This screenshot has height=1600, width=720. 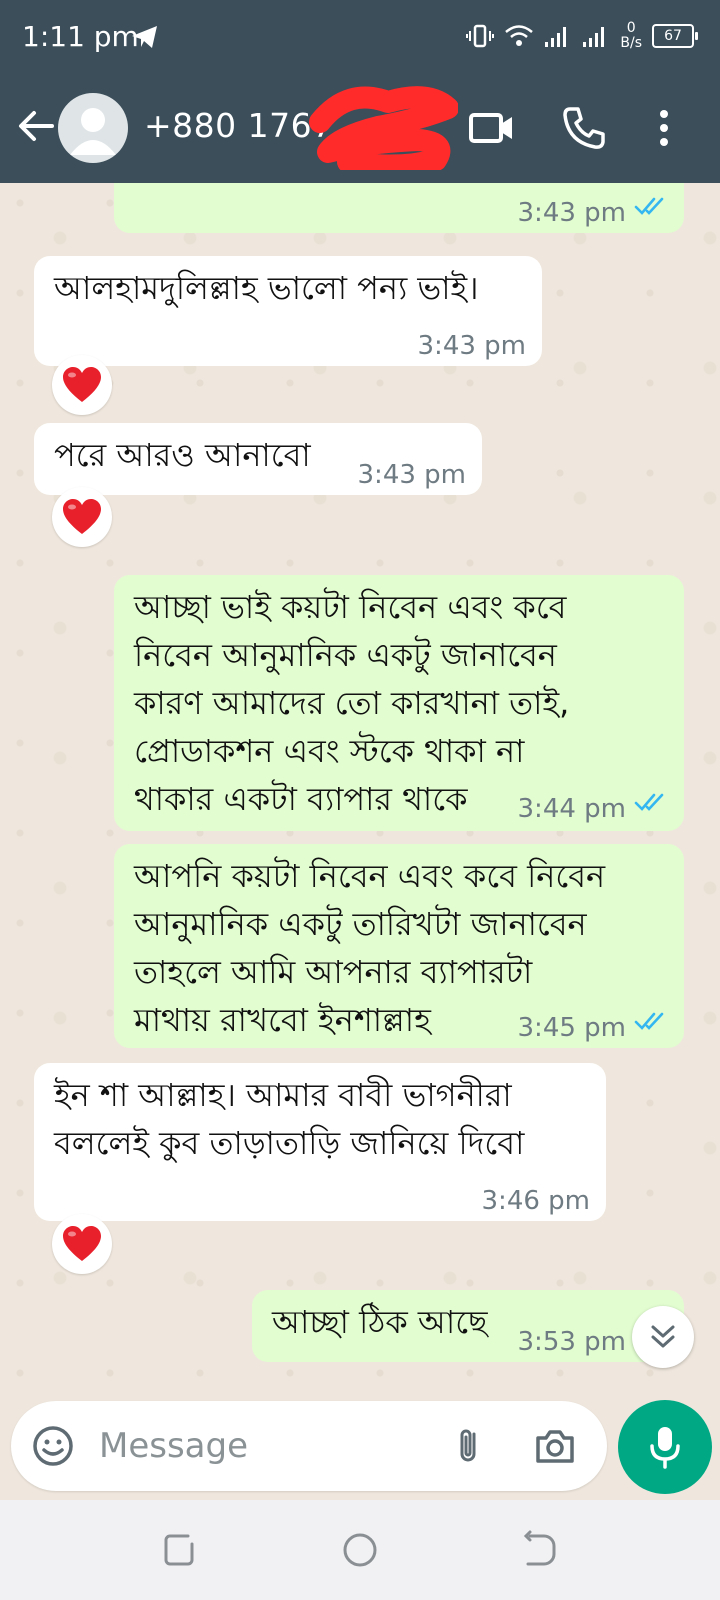 I want to click on message-bubble-incoming: পরে আরও আনাবো 3:43 pm, so click(x=258, y=459).